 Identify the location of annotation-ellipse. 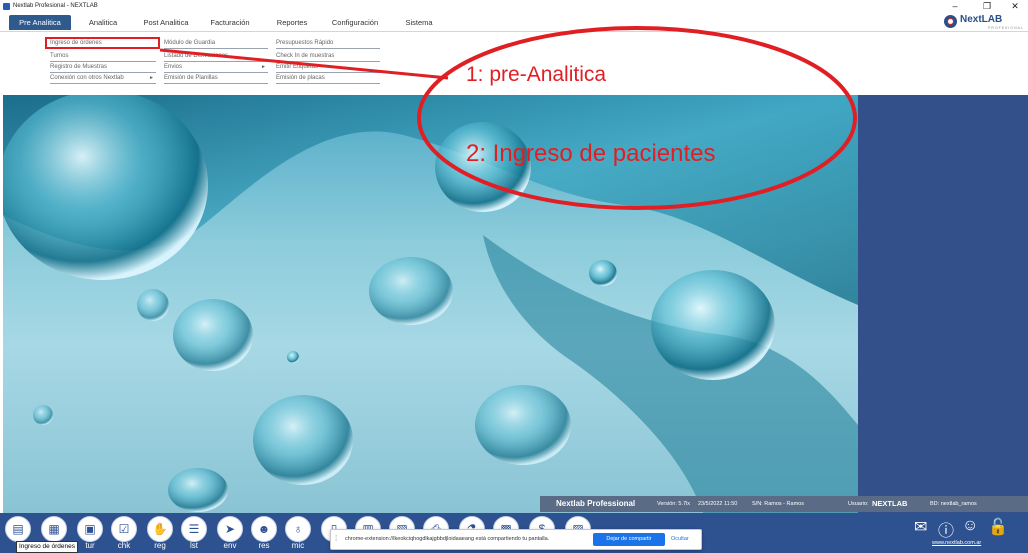
(637, 118).